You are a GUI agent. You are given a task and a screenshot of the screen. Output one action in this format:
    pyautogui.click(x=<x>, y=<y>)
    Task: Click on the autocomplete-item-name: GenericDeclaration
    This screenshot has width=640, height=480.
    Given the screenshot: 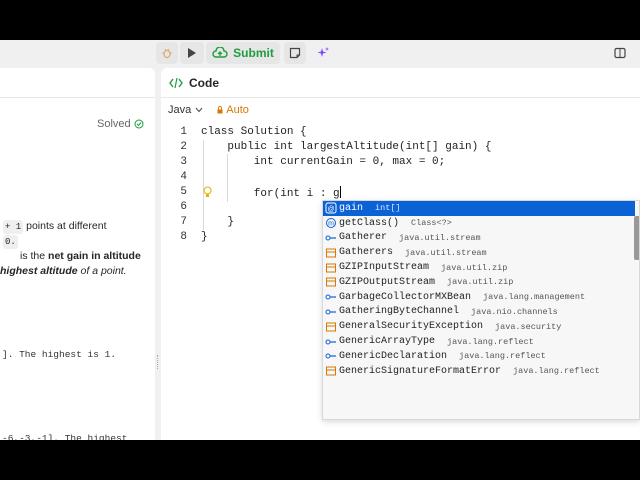 What is the action you would take?
    pyautogui.click(x=393, y=356)
    